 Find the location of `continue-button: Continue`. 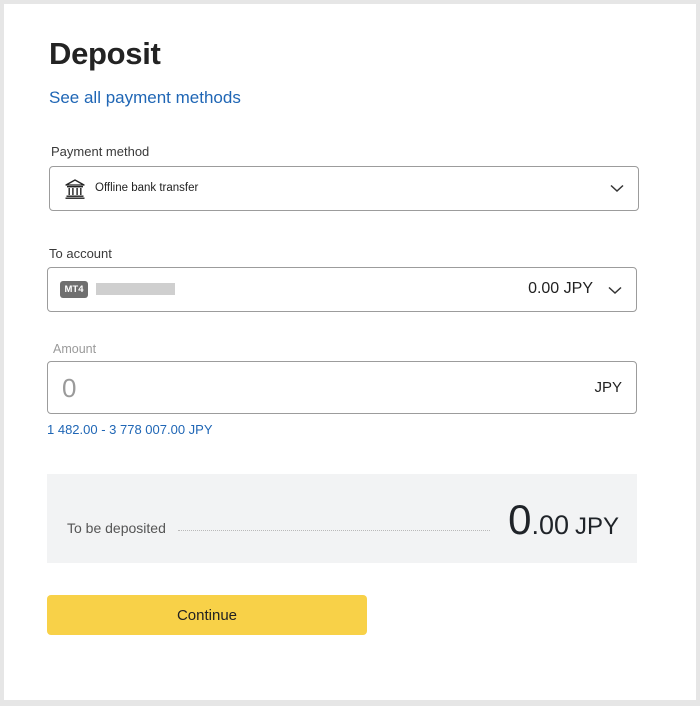

continue-button: Continue is located at coordinates (207, 615).